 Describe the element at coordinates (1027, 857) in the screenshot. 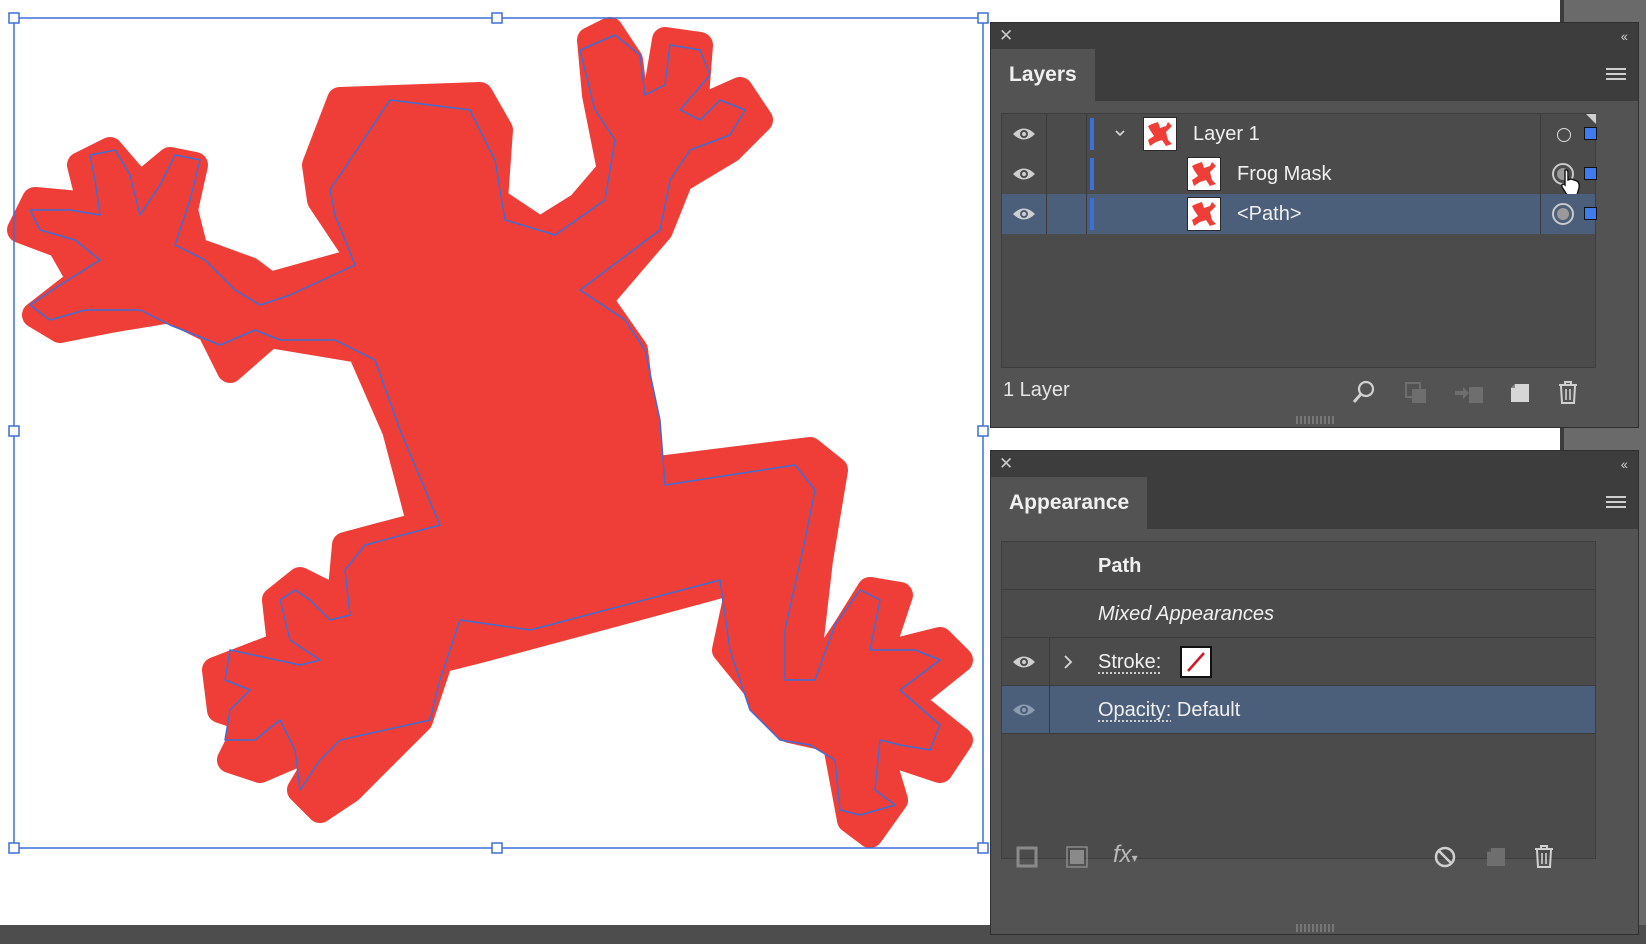

I see `add-stroke-icon` at that location.